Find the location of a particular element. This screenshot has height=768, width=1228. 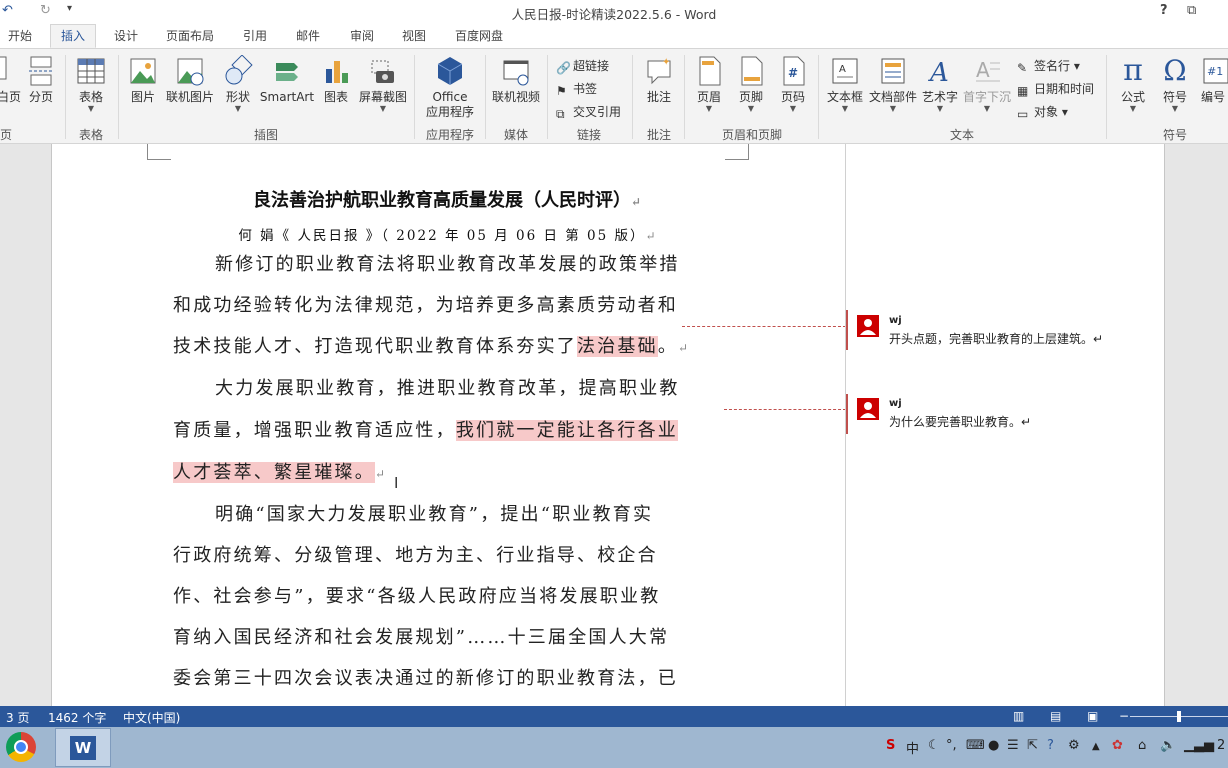

page-count: 3 页 is located at coordinates (17, 717).